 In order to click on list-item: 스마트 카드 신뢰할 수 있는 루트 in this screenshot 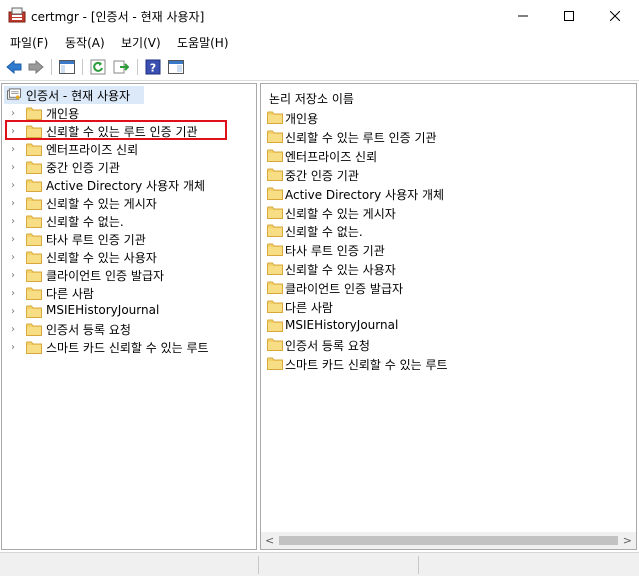, I will do `click(447, 364)`.